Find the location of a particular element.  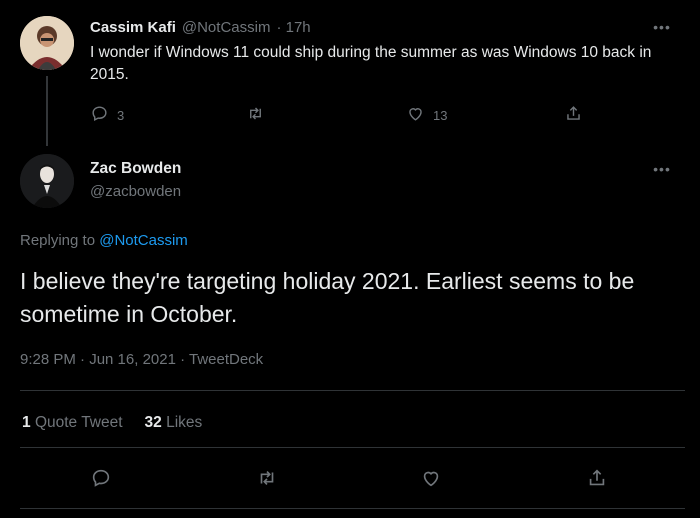

quote-tweets-link: 1 Quote Tweet is located at coordinates (72, 423).